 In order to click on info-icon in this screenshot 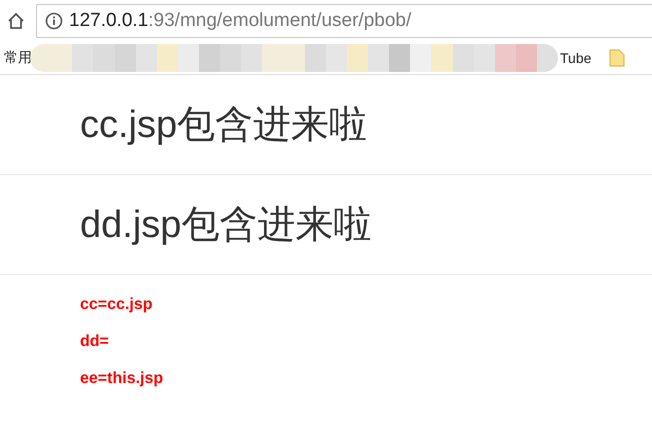, I will do `click(54, 21)`.